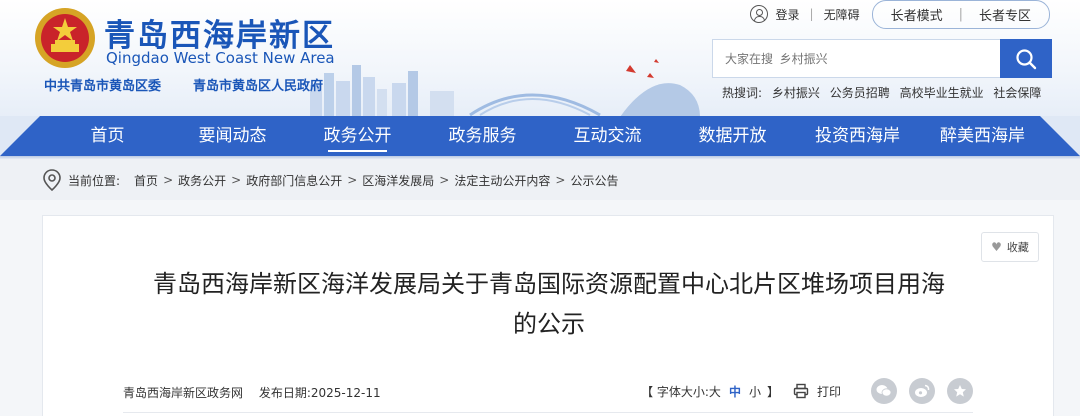 This screenshot has width=1080, height=416. I want to click on accessibility-link: 无障碍, so click(842, 14).